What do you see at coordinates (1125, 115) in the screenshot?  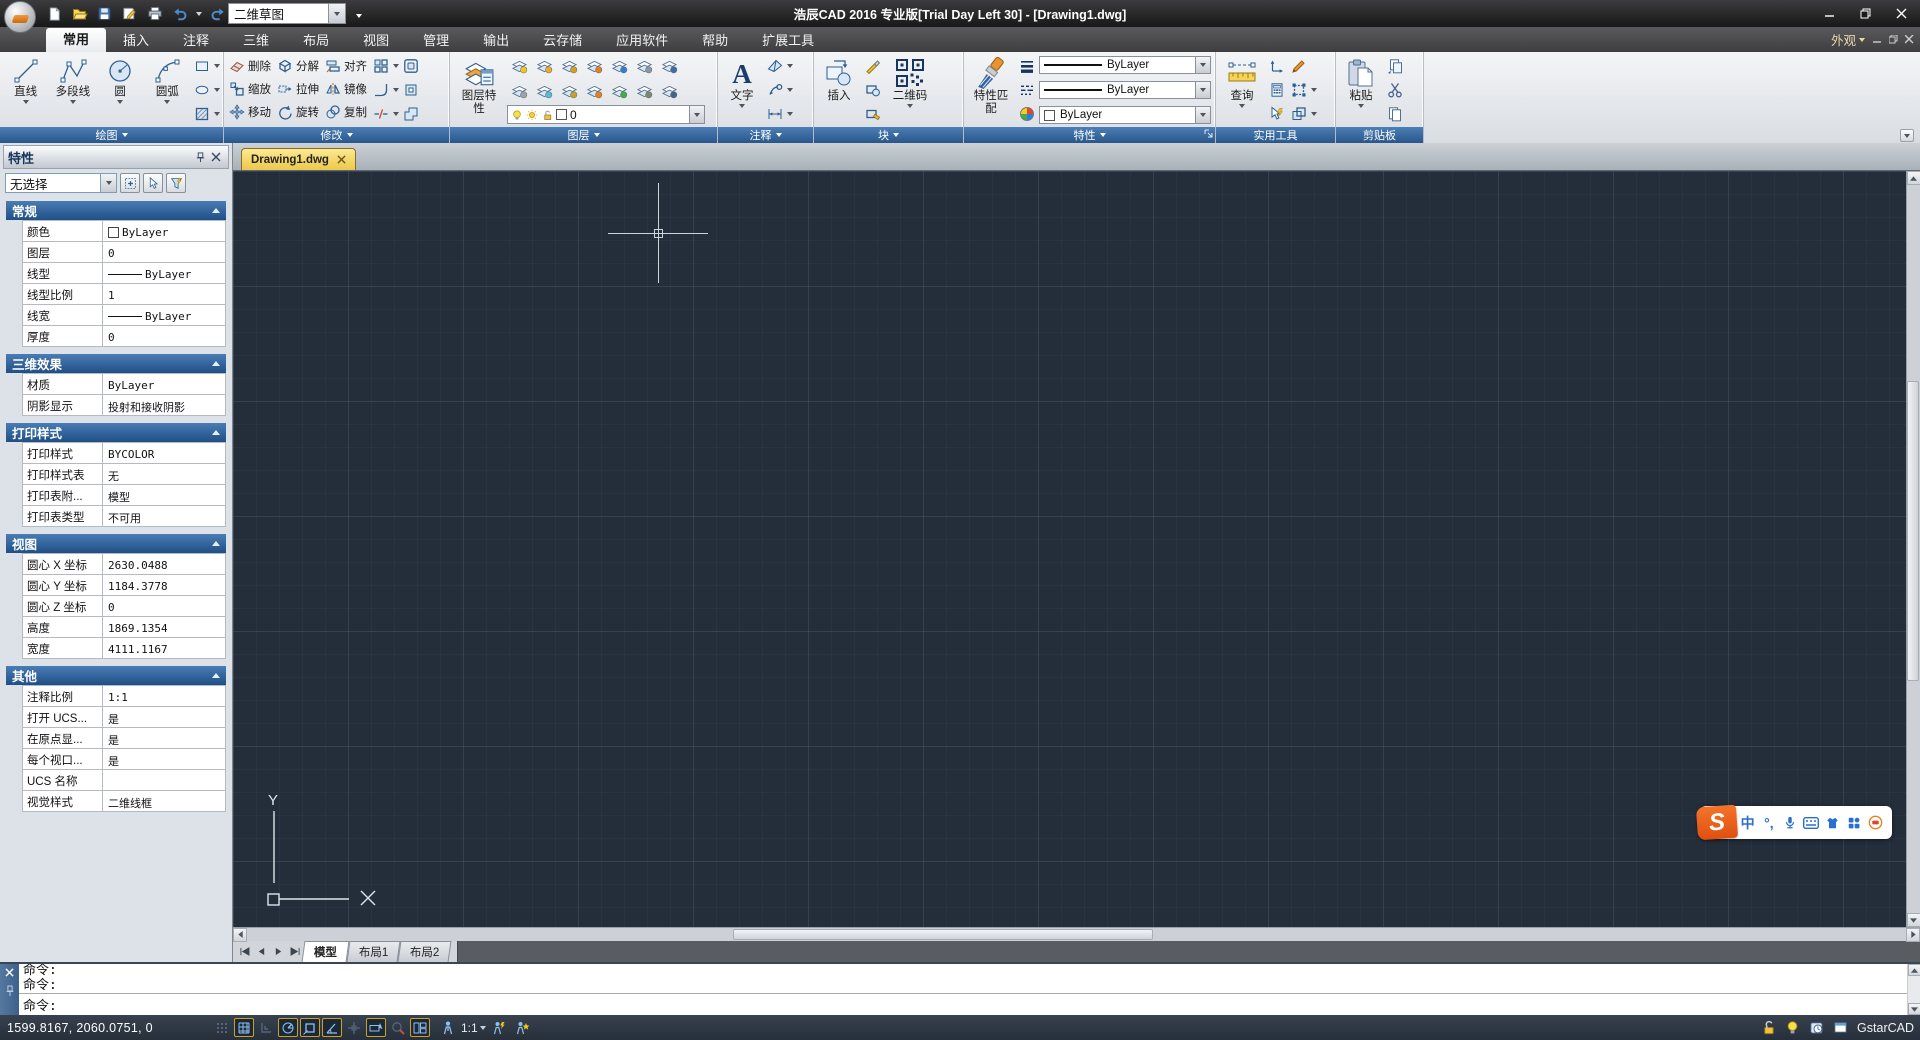 I see `color-combo: ByLayer` at bounding box center [1125, 115].